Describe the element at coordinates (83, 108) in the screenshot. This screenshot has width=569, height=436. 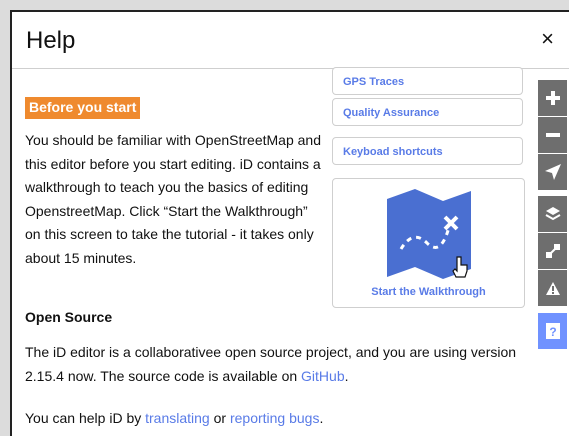
I see `before-you-start-heading: Before you start` at that location.